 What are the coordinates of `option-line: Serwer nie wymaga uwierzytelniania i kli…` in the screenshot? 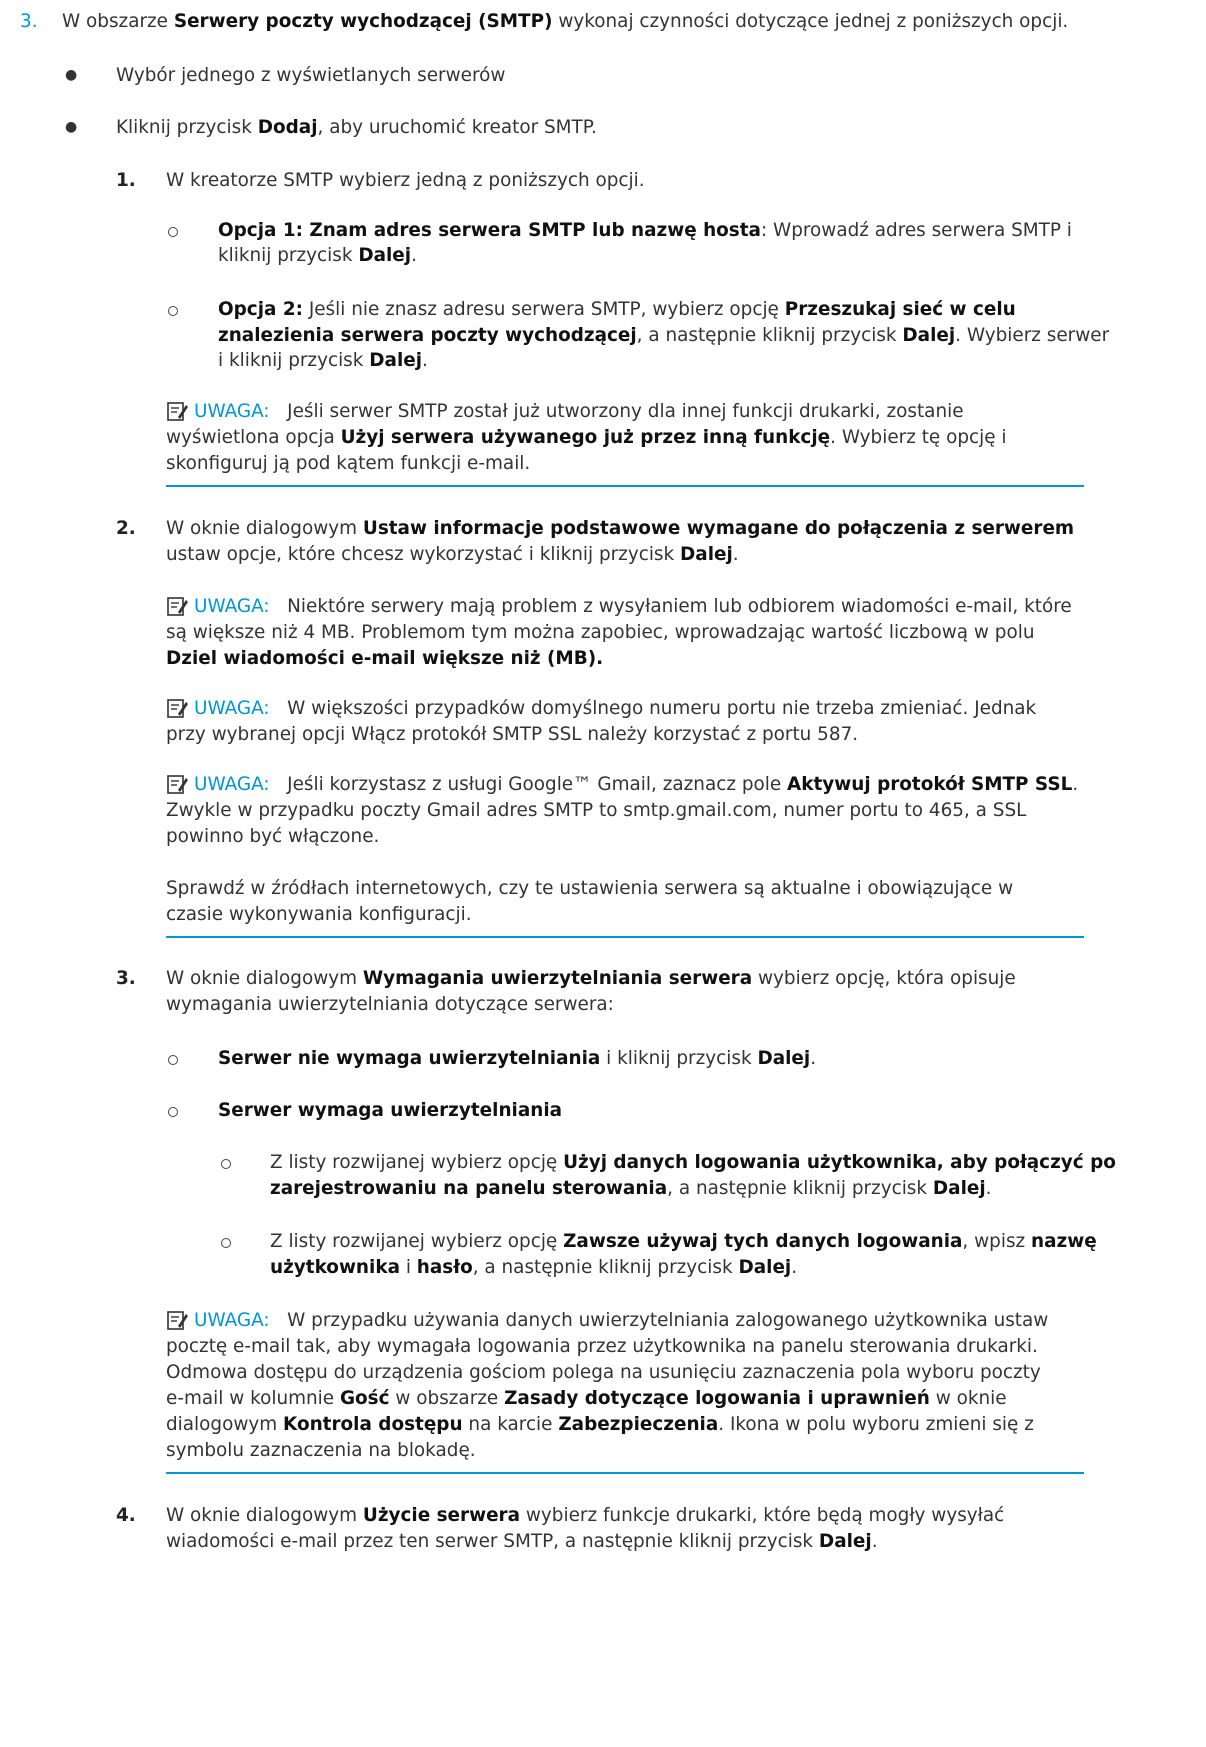 It's located at (517, 1058).